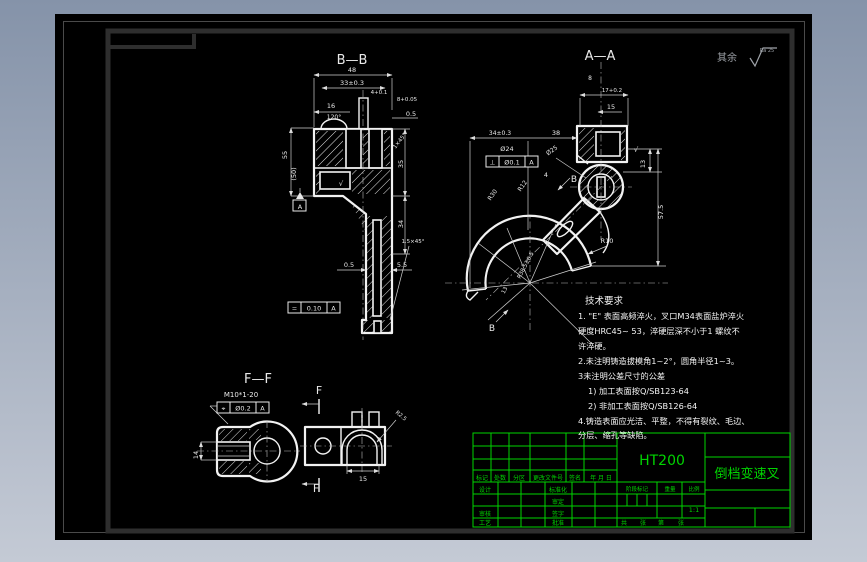 This screenshot has width=867, height=562. I want to click on dim-text: 工艺, so click(485, 523).